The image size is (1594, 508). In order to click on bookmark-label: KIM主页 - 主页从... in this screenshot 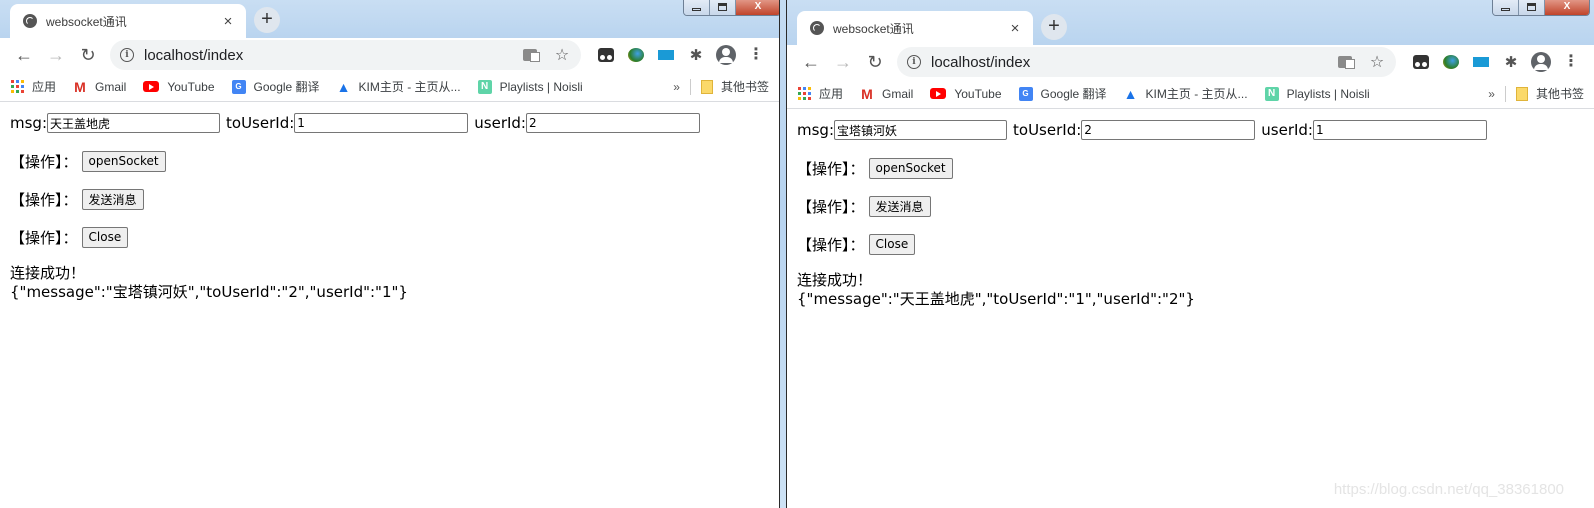, I will do `click(1196, 94)`.